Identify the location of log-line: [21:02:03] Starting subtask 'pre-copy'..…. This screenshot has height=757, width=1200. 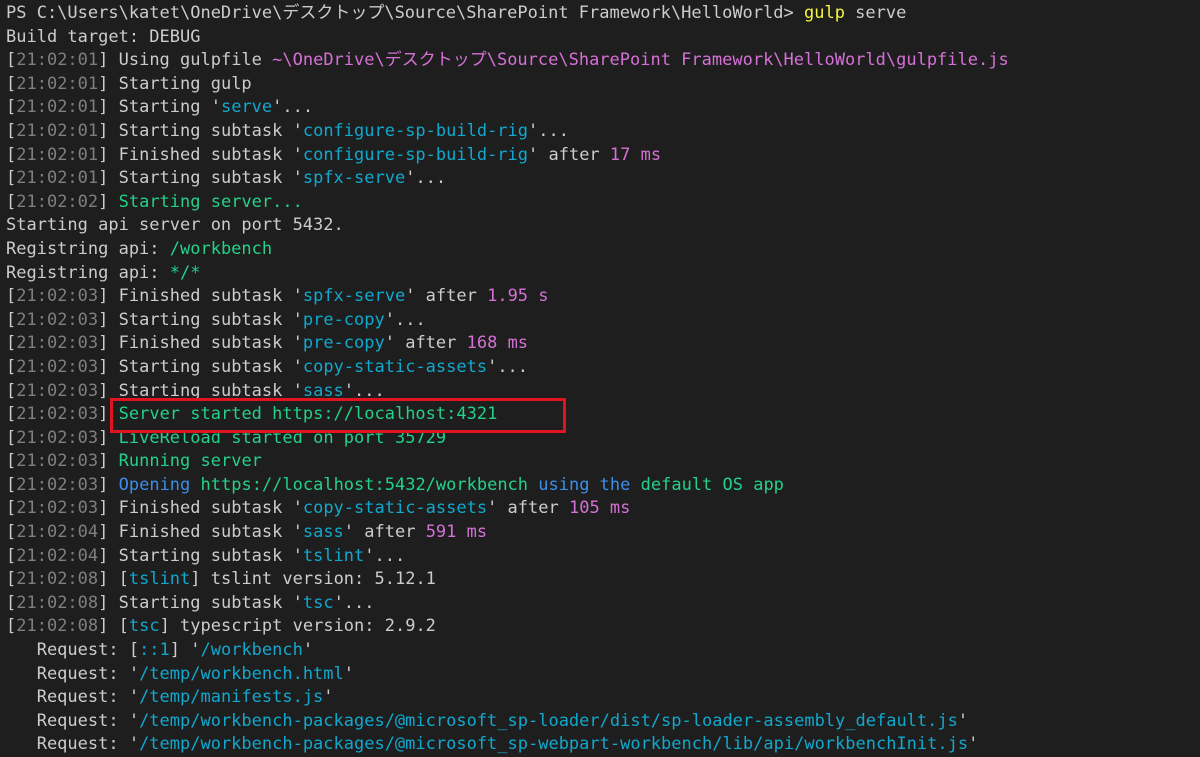
(603, 321).